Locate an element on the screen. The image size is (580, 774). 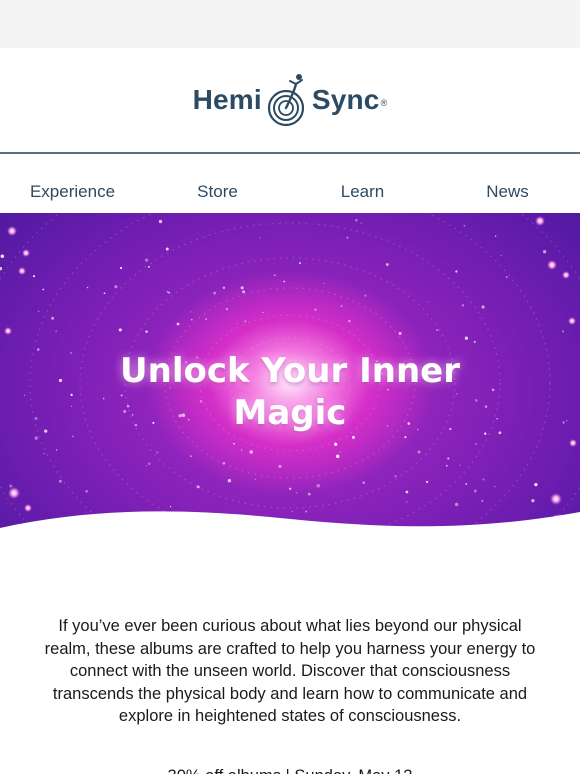
logo-text-sync: Sync is located at coordinates (345, 99).